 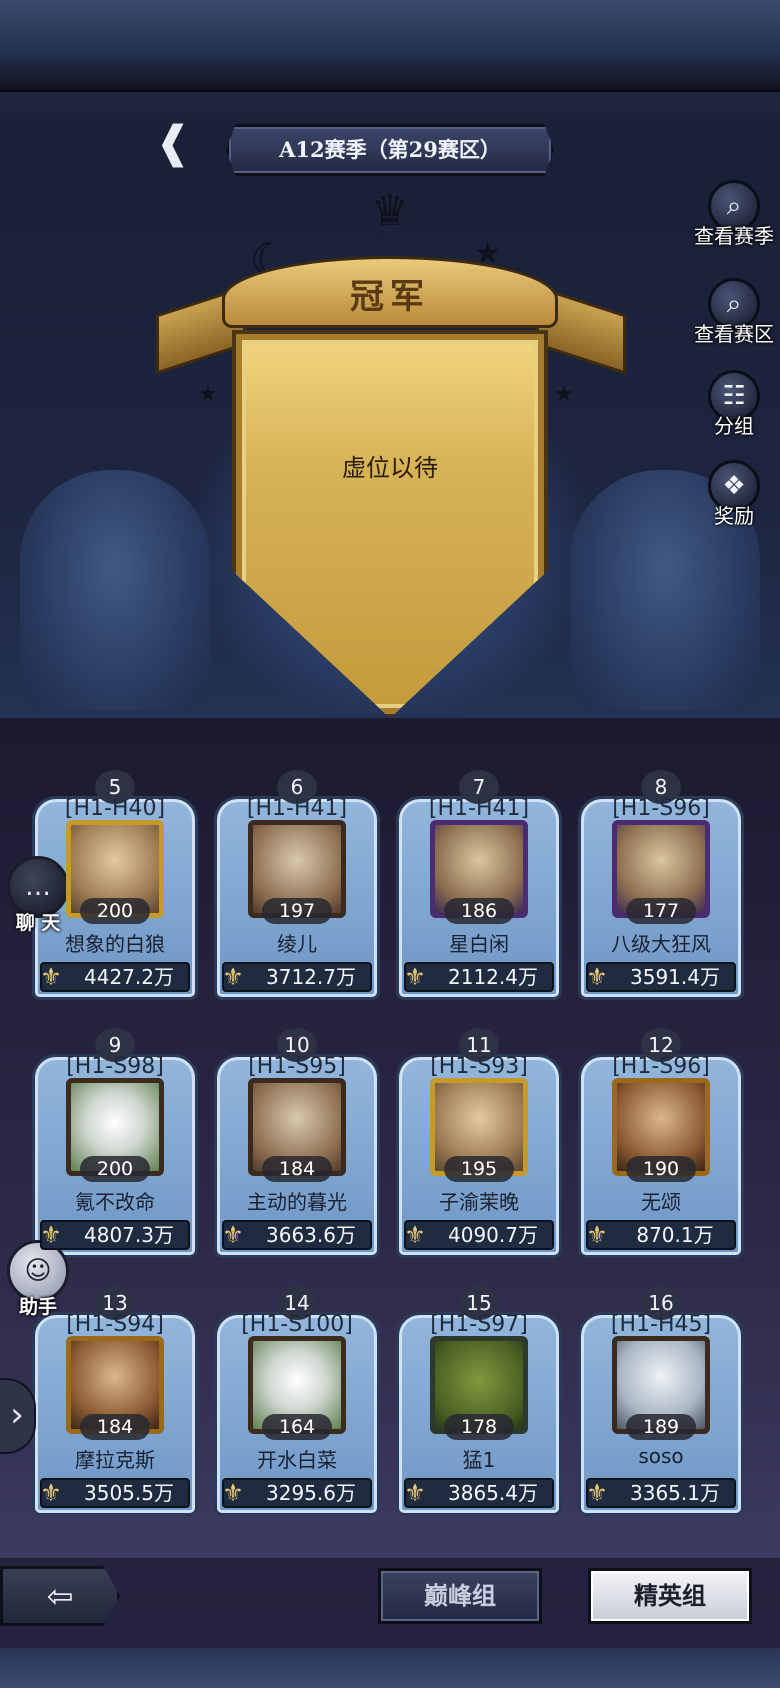 I want to click on power-bar: ⚜ 3505.5万, so click(x=115, y=1493).